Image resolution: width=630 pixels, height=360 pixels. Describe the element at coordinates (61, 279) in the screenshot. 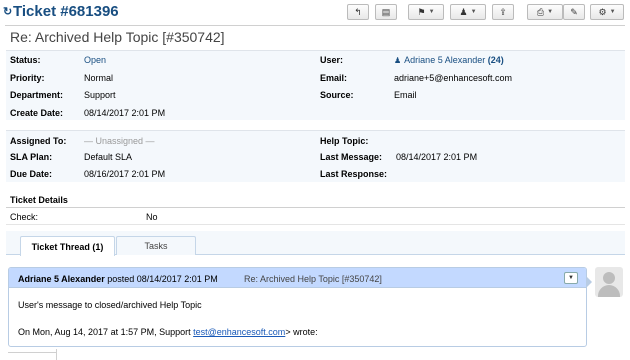

I see `thread-author: Adriane 5 Alexander` at that location.